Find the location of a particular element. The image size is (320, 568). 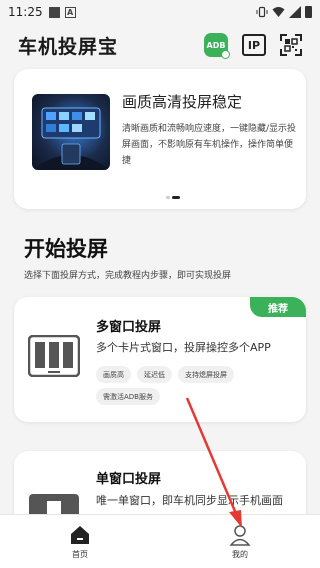

home-icon is located at coordinates (80, 535).